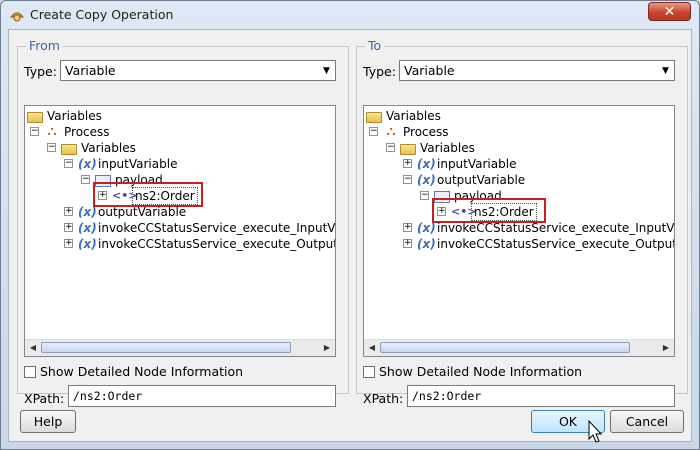  Describe the element at coordinates (647, 421) in the screenshot. I see `cancel-button: Cancel` at that location.